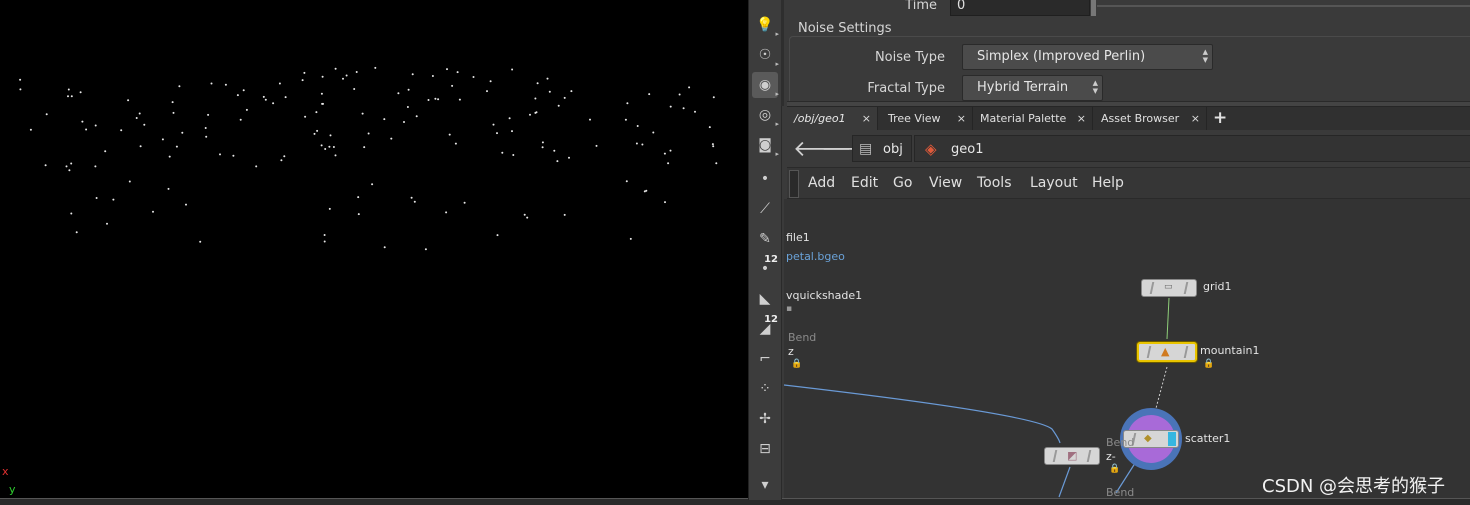 The height and width of the screenshot is (505, 1470). What do you see at coordinates (794, 184) in the screenshot?
I see `menu-toggle-strip` at bounding box center [794, 184].